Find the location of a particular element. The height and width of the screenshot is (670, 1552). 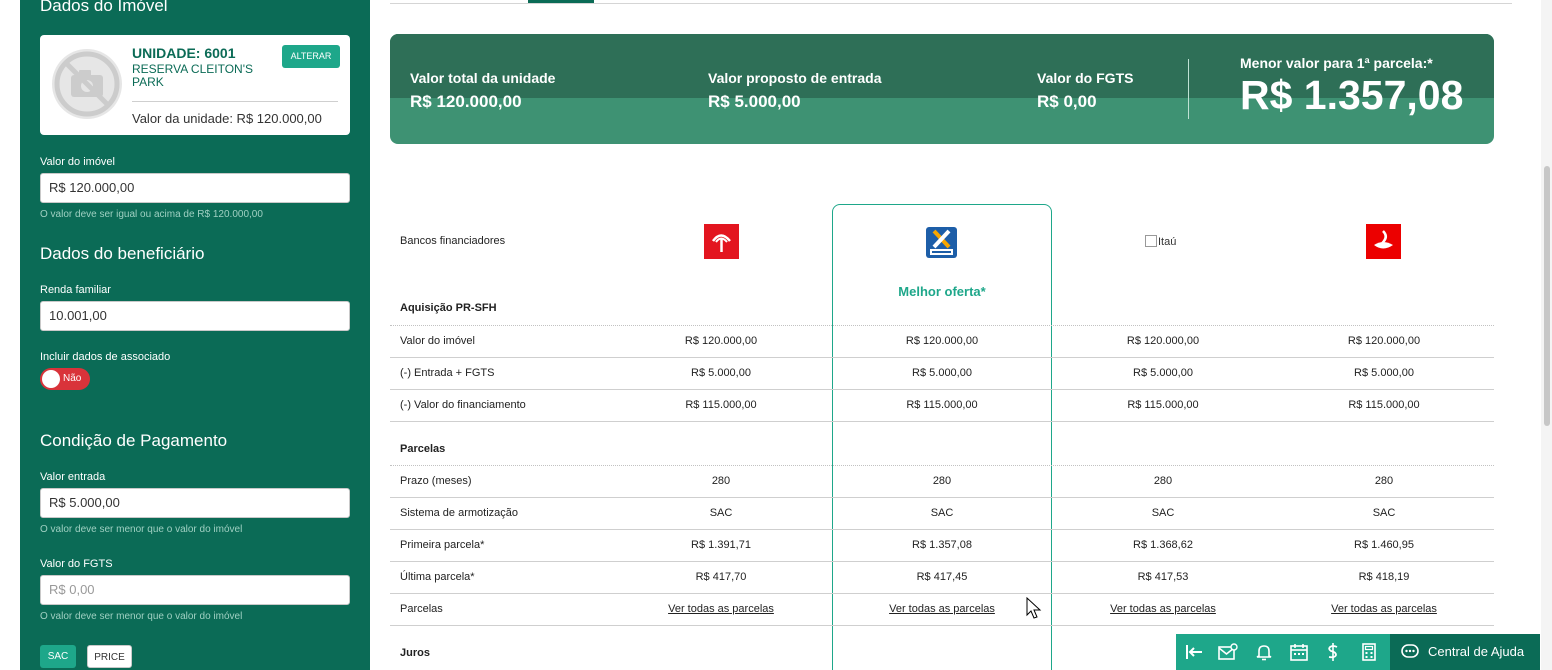

mouse-cursor-icon is located at coordinates (1034, 608).